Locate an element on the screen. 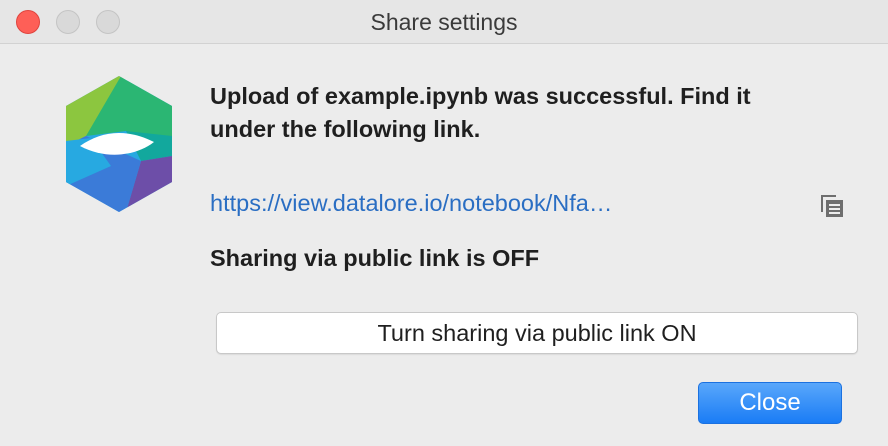 The width and height of the screenshot is (888, 446). message-line-2: under the following link. is located at coordinates (345, 129).